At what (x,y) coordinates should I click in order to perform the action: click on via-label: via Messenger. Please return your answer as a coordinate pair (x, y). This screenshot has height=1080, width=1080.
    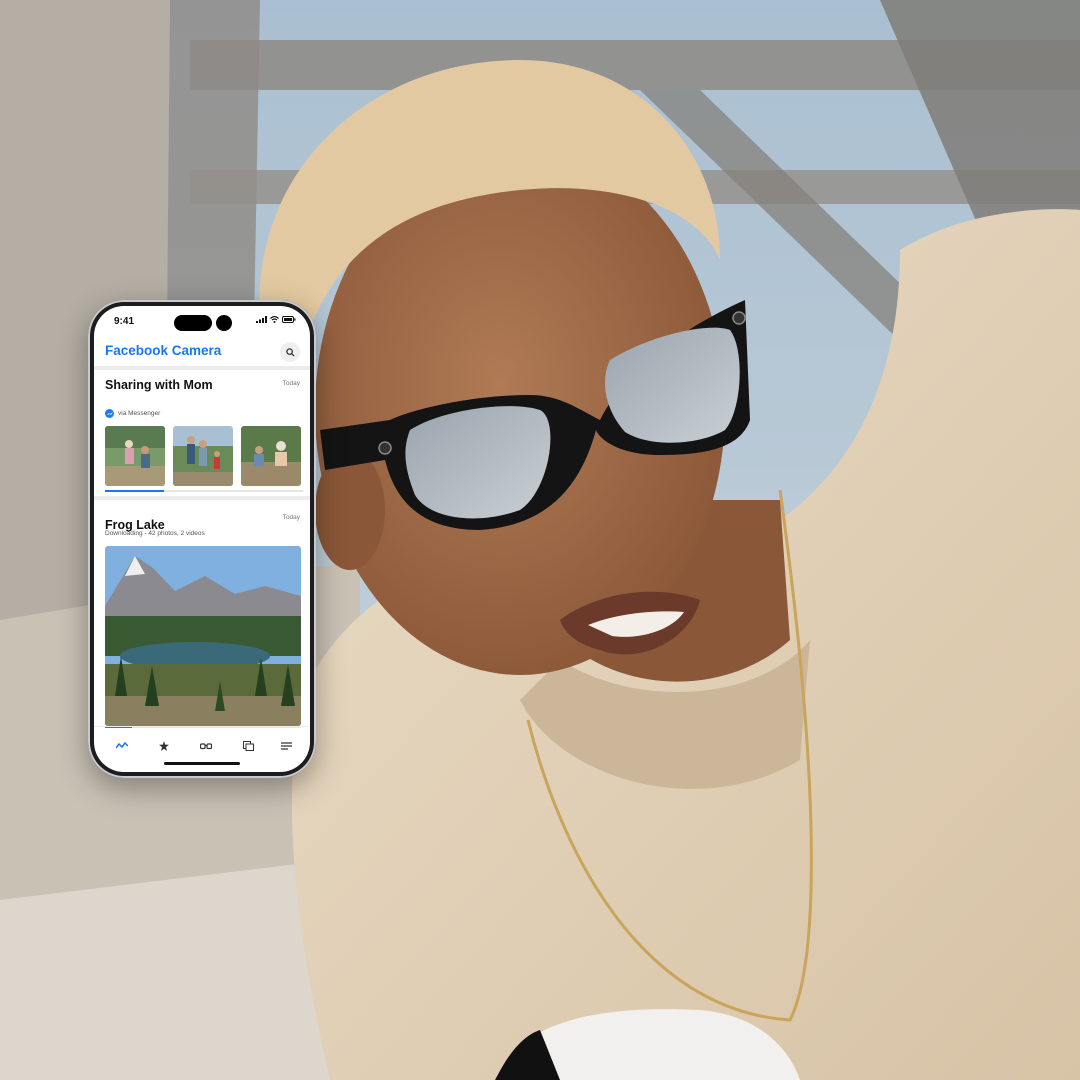
    Looking at the image, I should click on (139, 413).